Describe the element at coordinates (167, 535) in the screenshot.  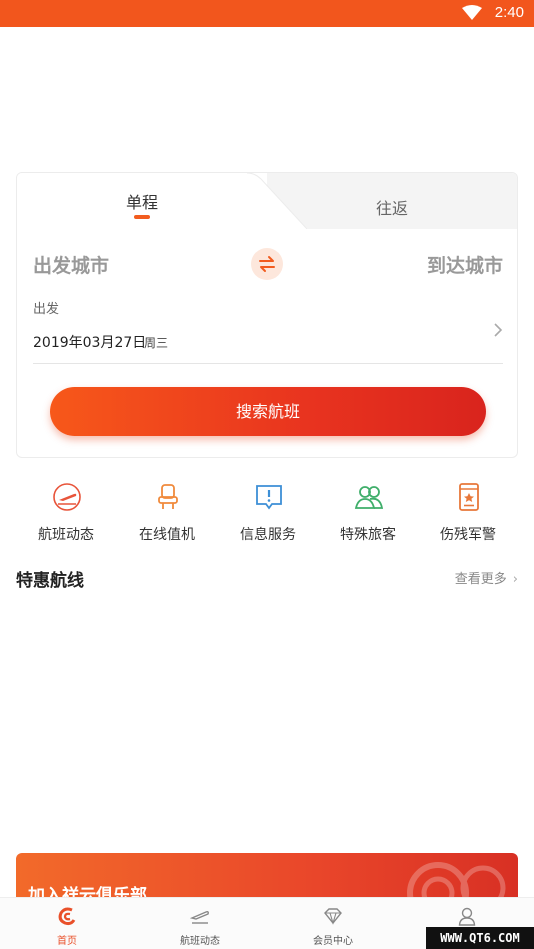
I see `quick-action-label: 在线值机` at that location.